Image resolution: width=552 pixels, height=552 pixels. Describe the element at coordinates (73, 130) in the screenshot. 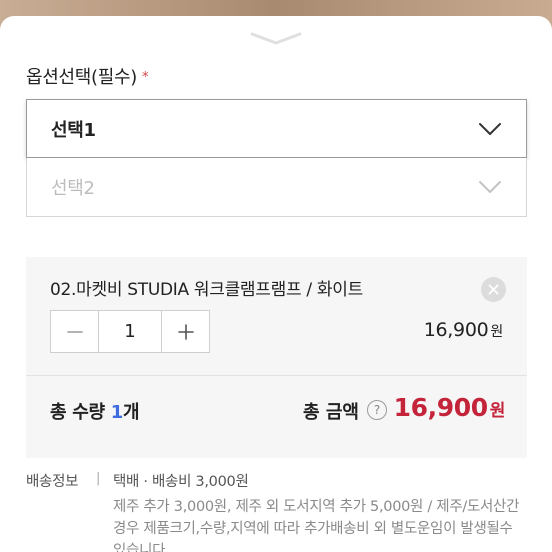

I see `option-select-1-label: 선택1` at that location.